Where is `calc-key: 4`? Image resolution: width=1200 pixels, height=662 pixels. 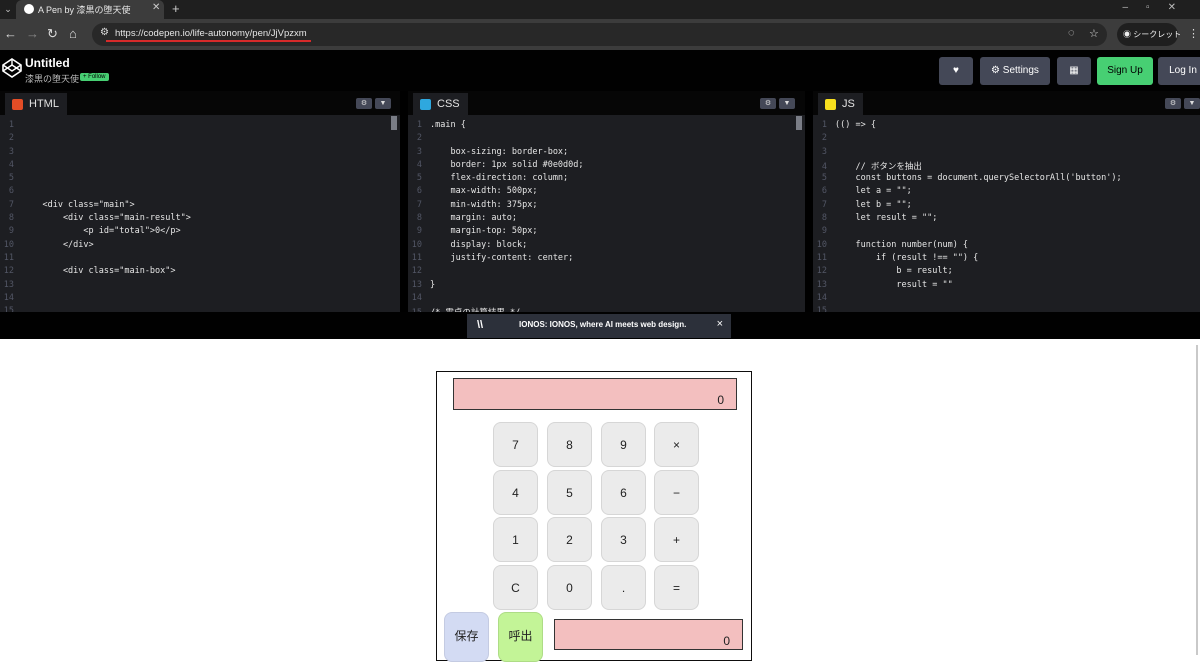
calc-key: 4 is located at coordinates (515, 492).